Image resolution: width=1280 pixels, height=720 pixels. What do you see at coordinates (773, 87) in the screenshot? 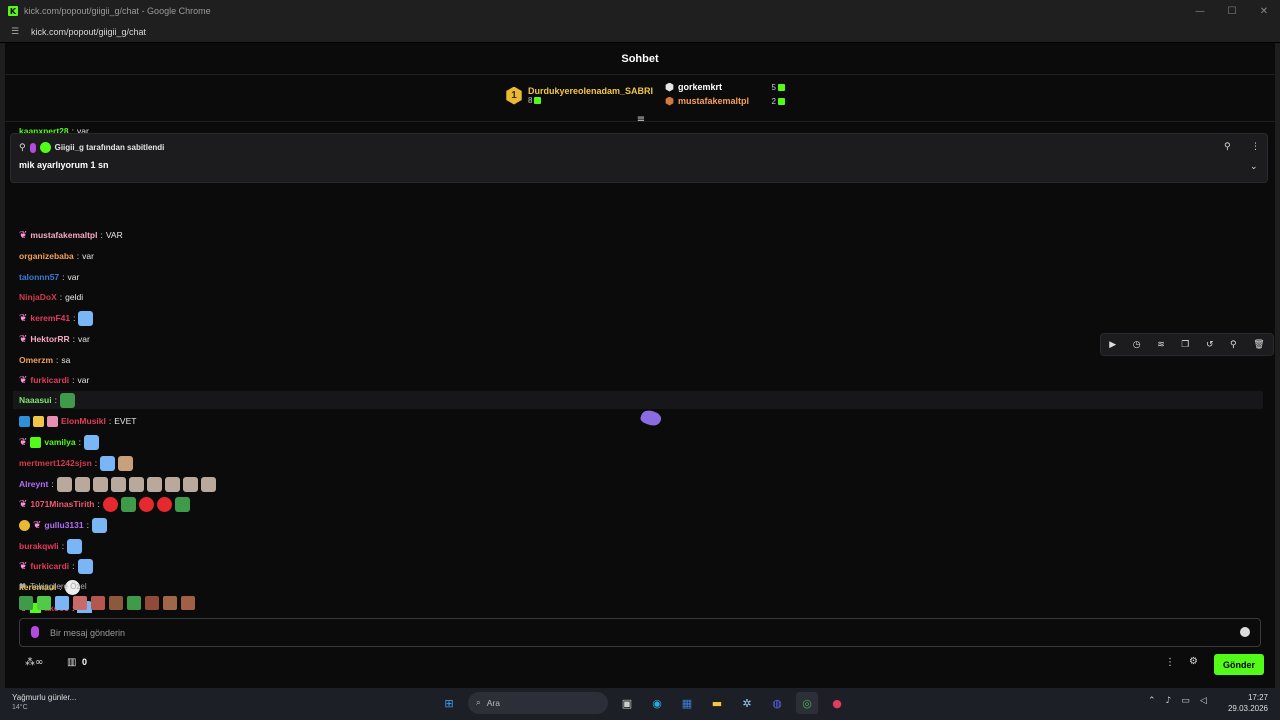
I see `leaderboard-second-count: 5` at bounding box center [773, 87].